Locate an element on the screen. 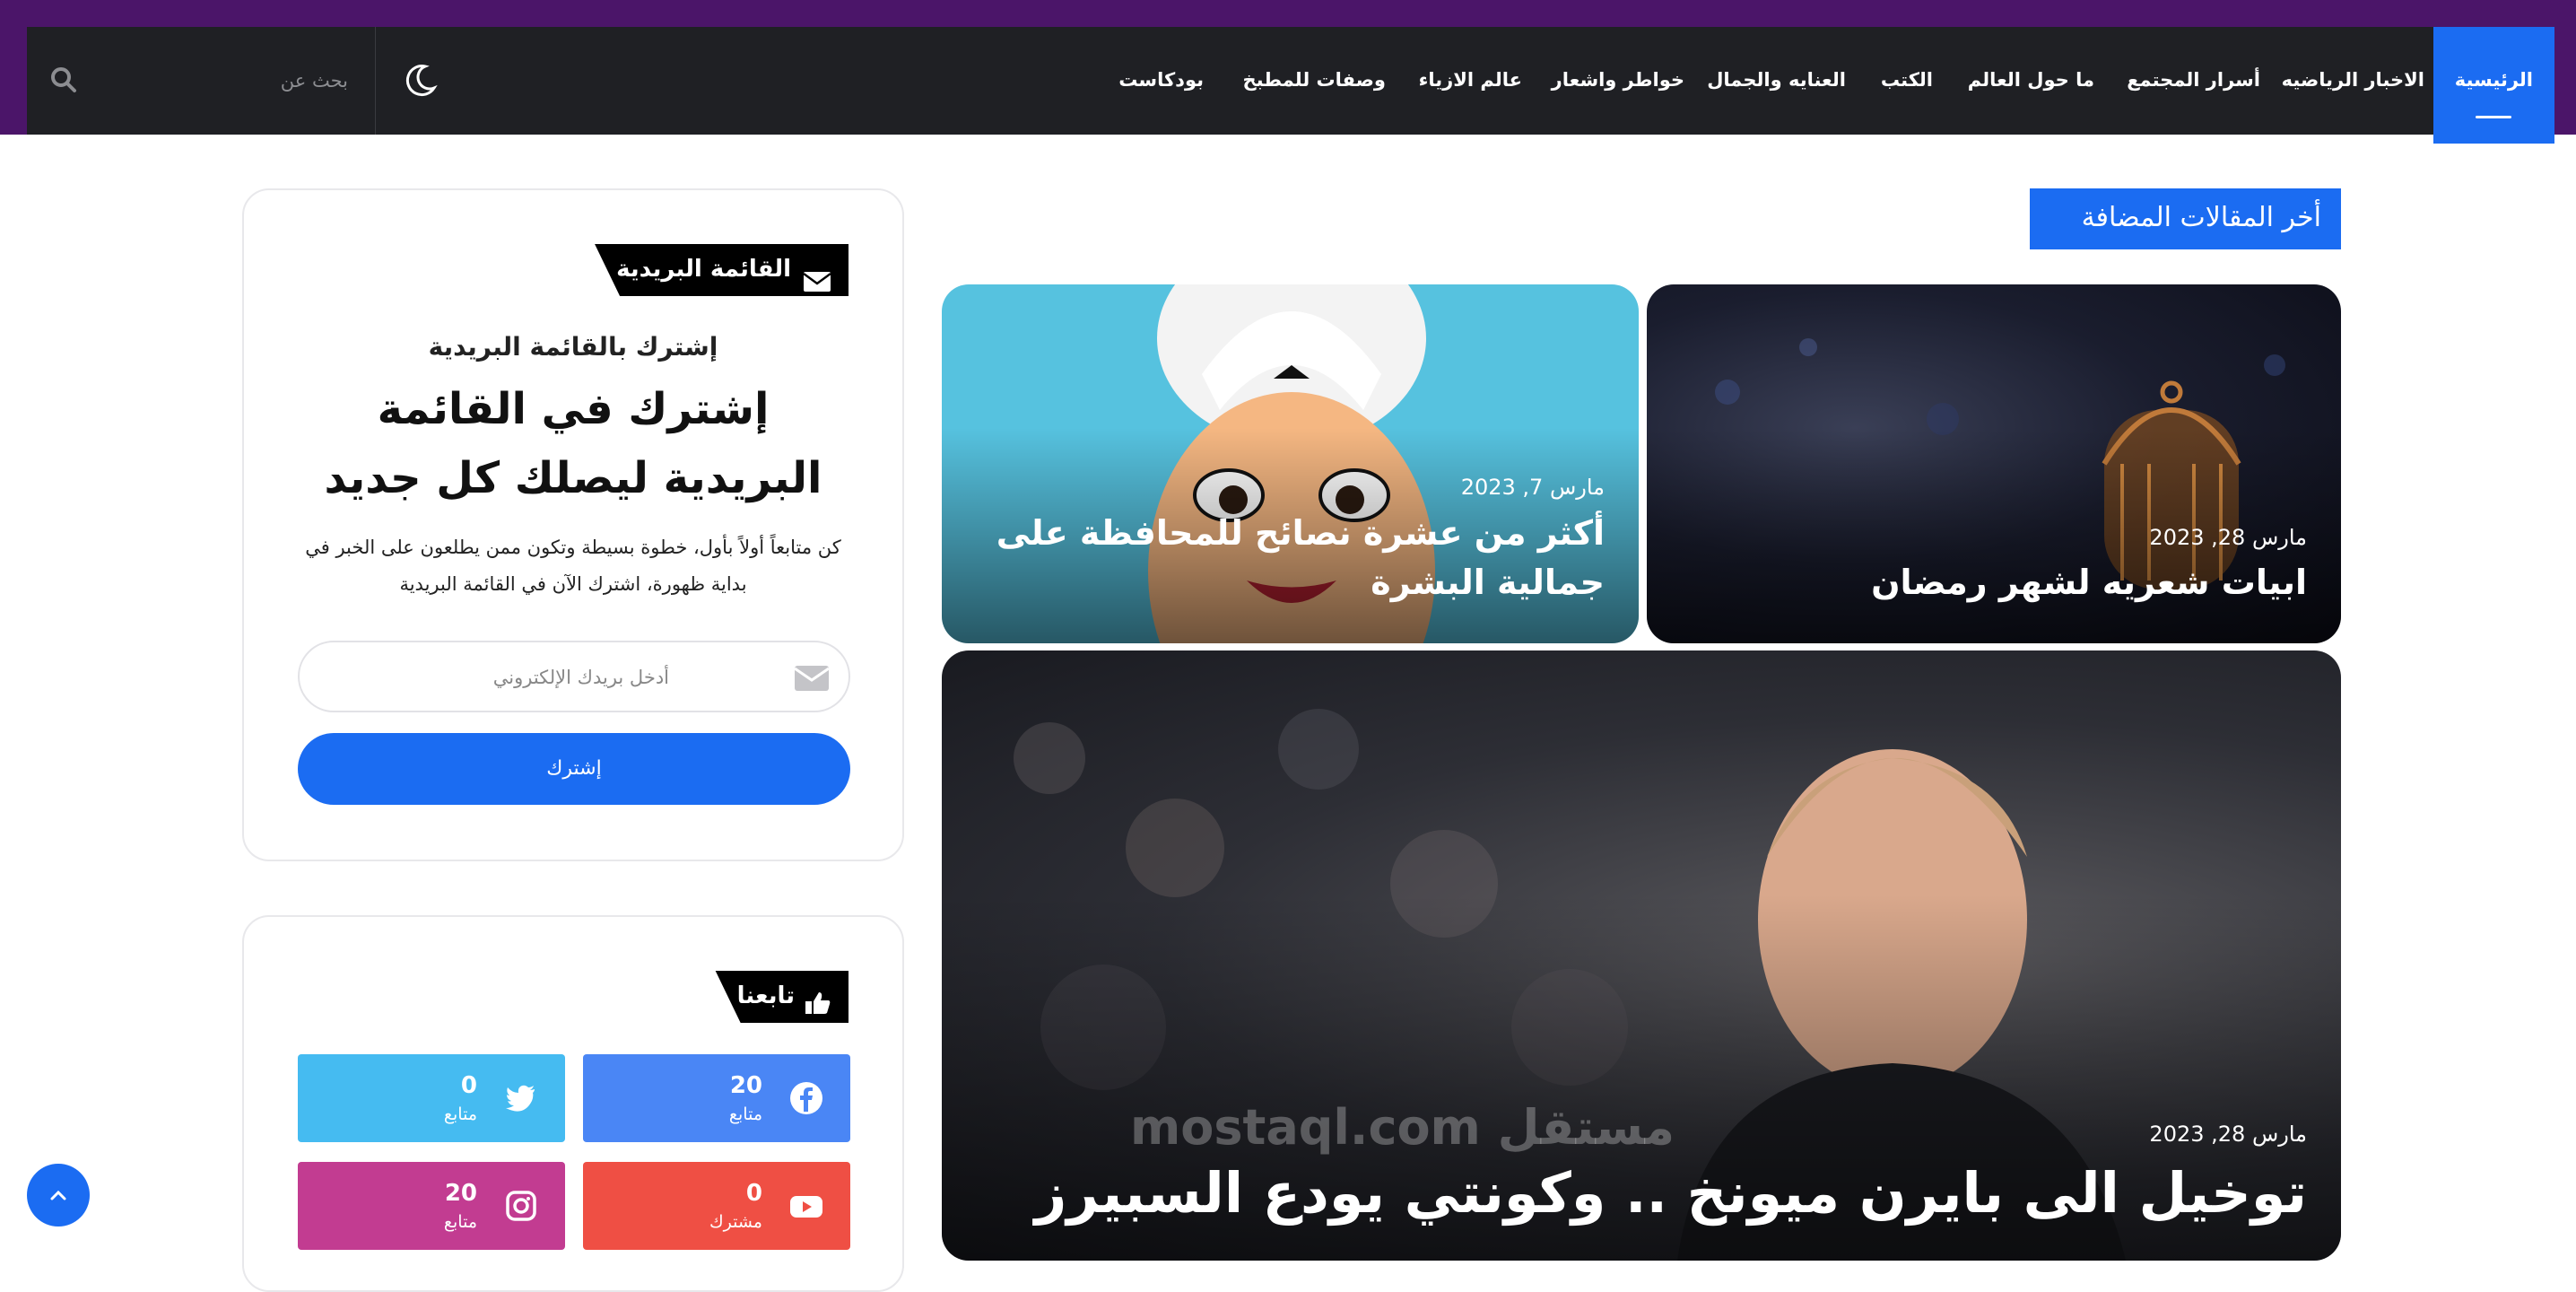 This screenshot has height=1292, width=2576. follow-heading: تابعنا is located at coordinates (782, 997).